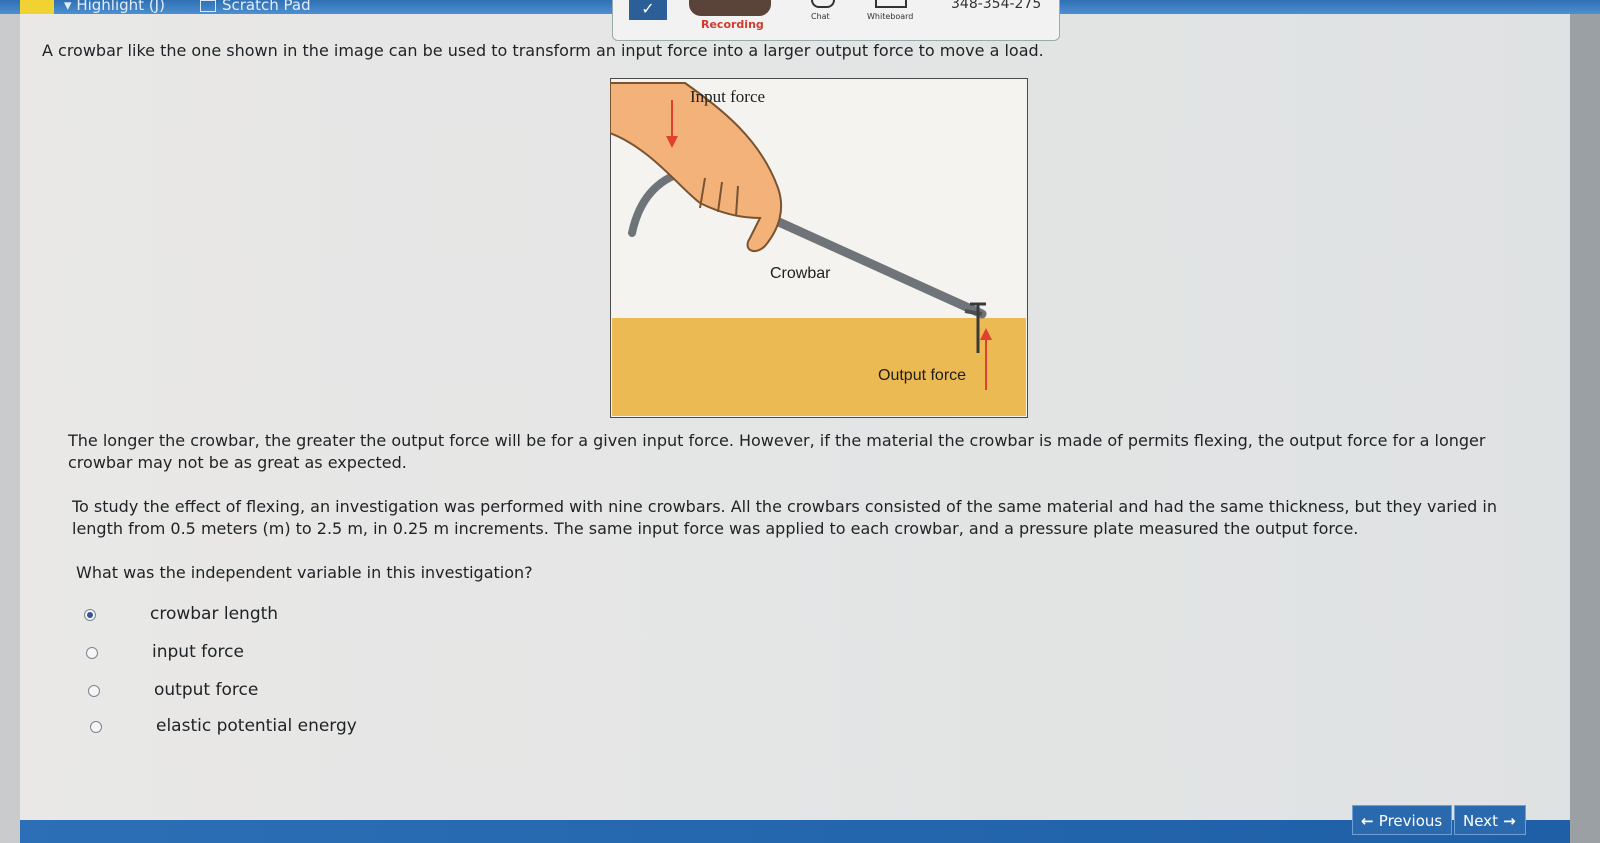 This screenshot has width=1600, height=843. I want to click on crowbar-diagram: Input force Crowbar Output force, so click(819, 248).